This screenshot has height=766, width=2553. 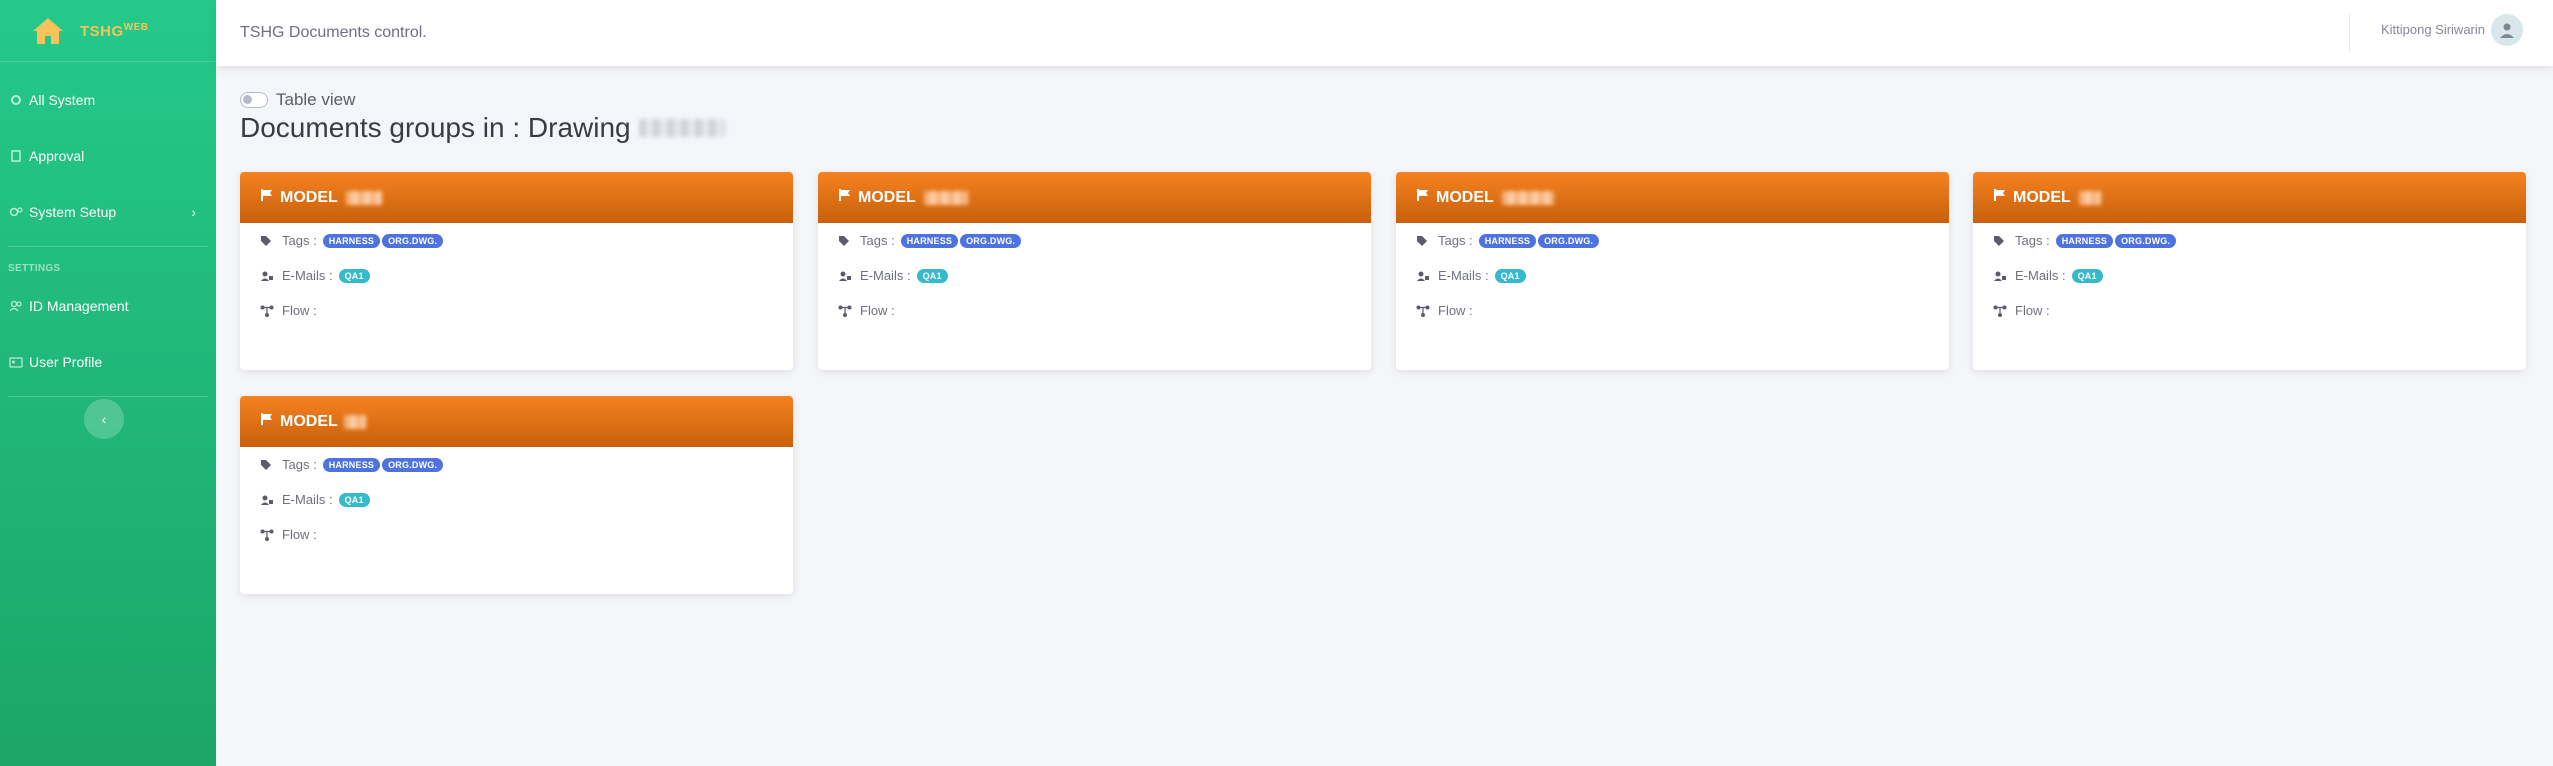 What do you see at coordinates (193, 212) in the screenshot?
I see `chevron-right-icon: ›` at bounding box center [193, 212].